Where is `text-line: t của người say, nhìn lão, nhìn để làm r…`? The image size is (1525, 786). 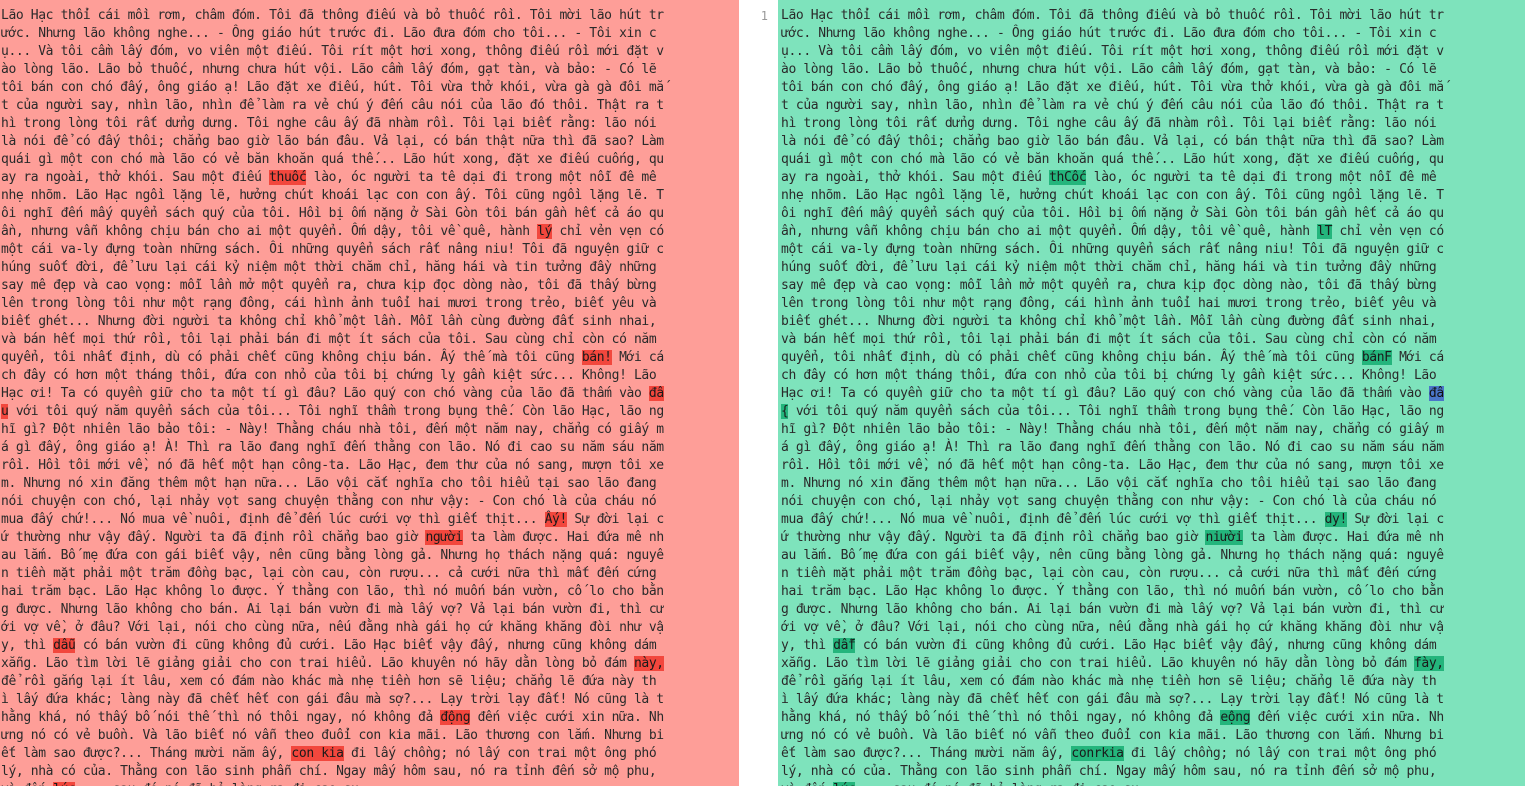
text-line: t của người say, nhìn lão, nhìn để làm r… is located at coordinates (332, 106).